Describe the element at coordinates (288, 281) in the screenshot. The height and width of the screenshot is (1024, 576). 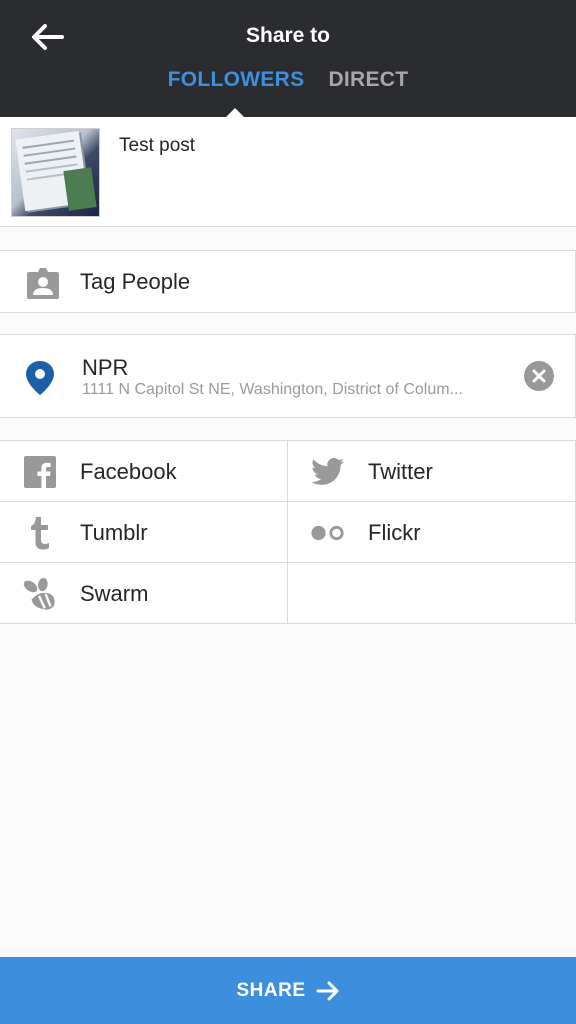
I see `tag-people-row: Tag People` at that location.